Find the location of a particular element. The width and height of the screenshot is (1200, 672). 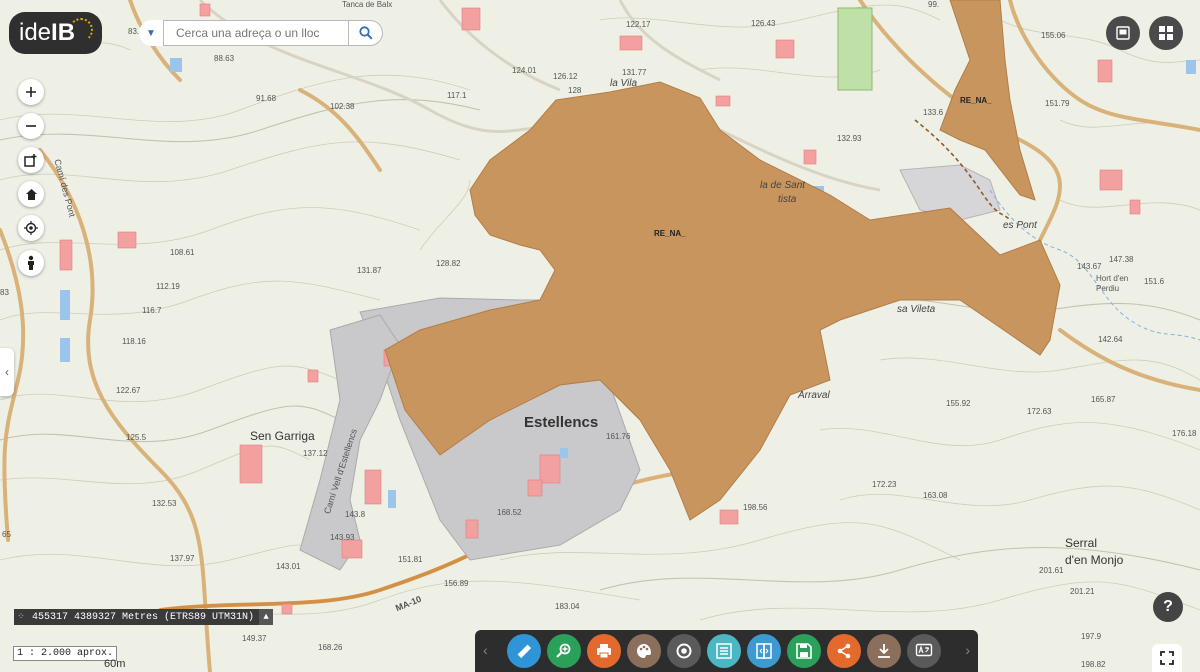

place-label-tanca: Tanca de Balx is located at coordinates (367, 4).